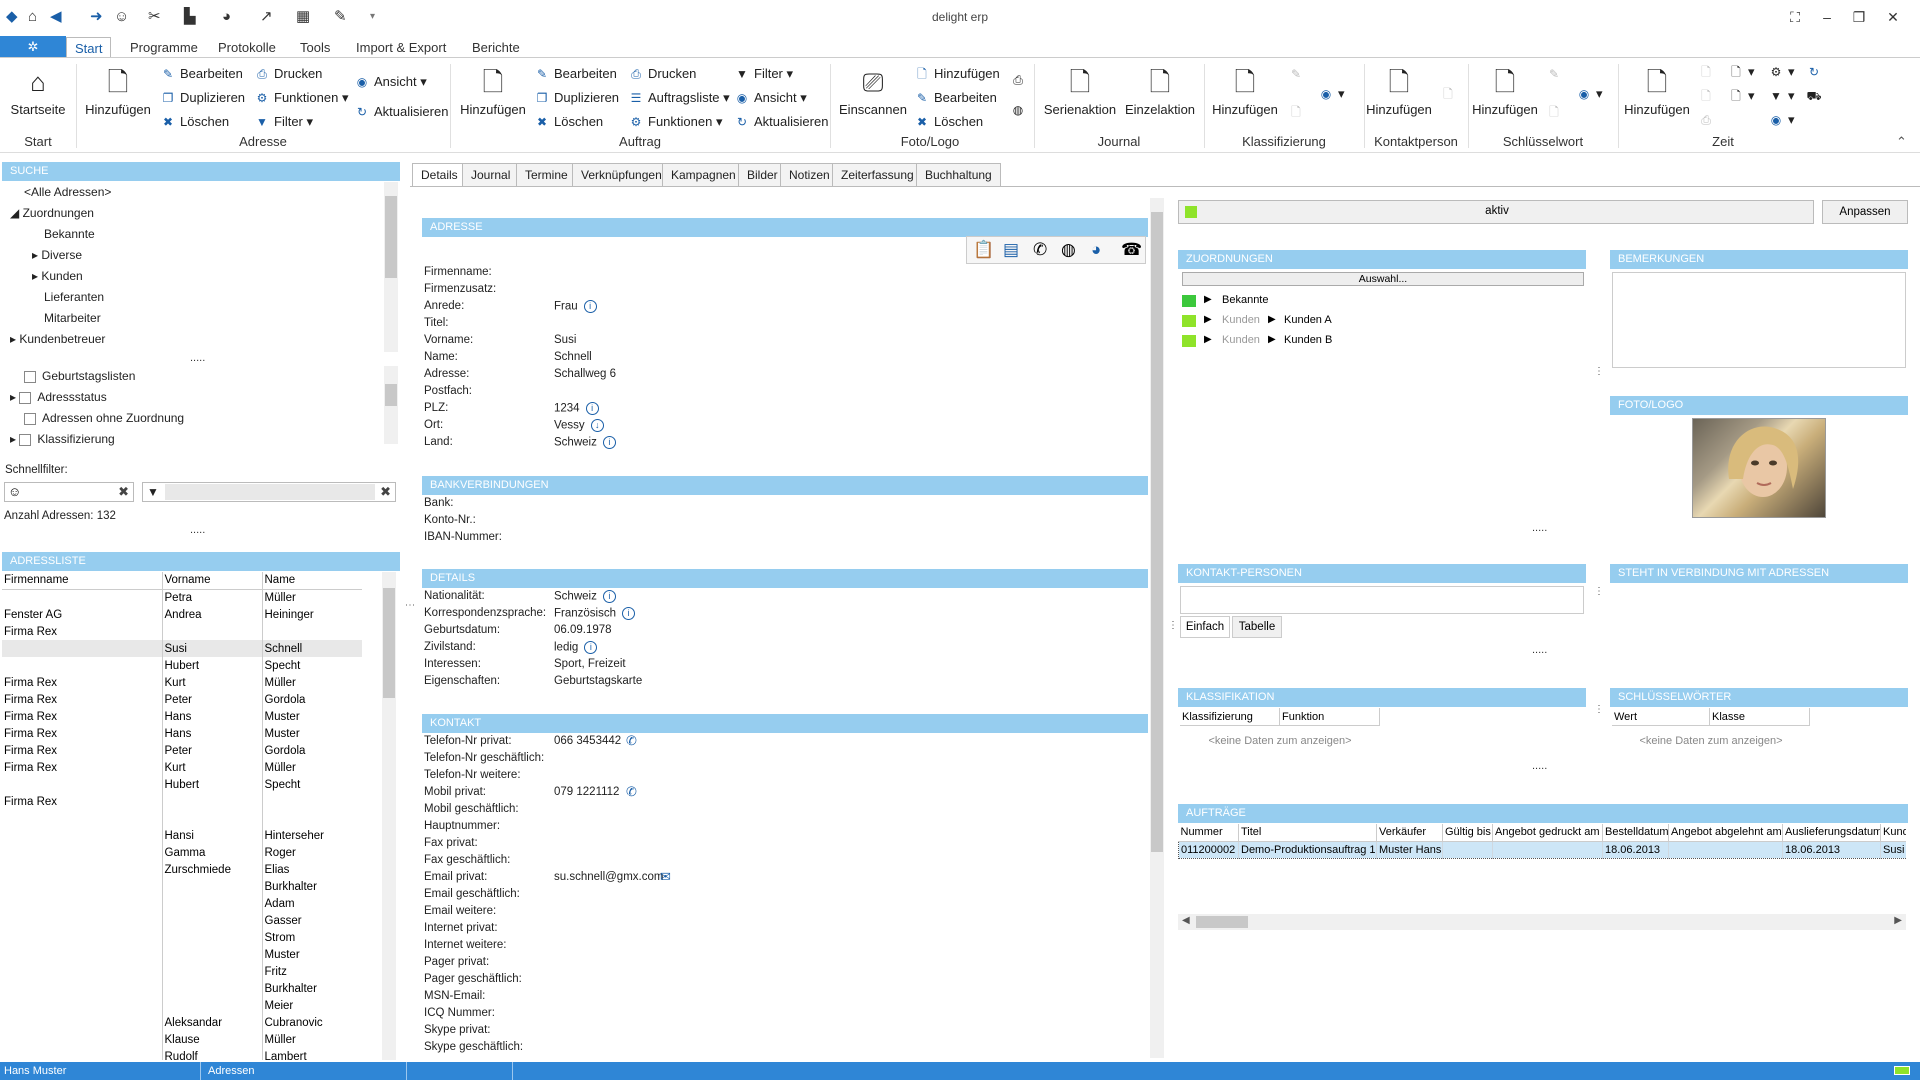 This screenshot has width=1920, height=1080. What do you see at coordinates (675, 122) in the screenshot?
I see `auftrag-functions-button: ⚙ Funktionen ▾` at bounding box center [675, 122].